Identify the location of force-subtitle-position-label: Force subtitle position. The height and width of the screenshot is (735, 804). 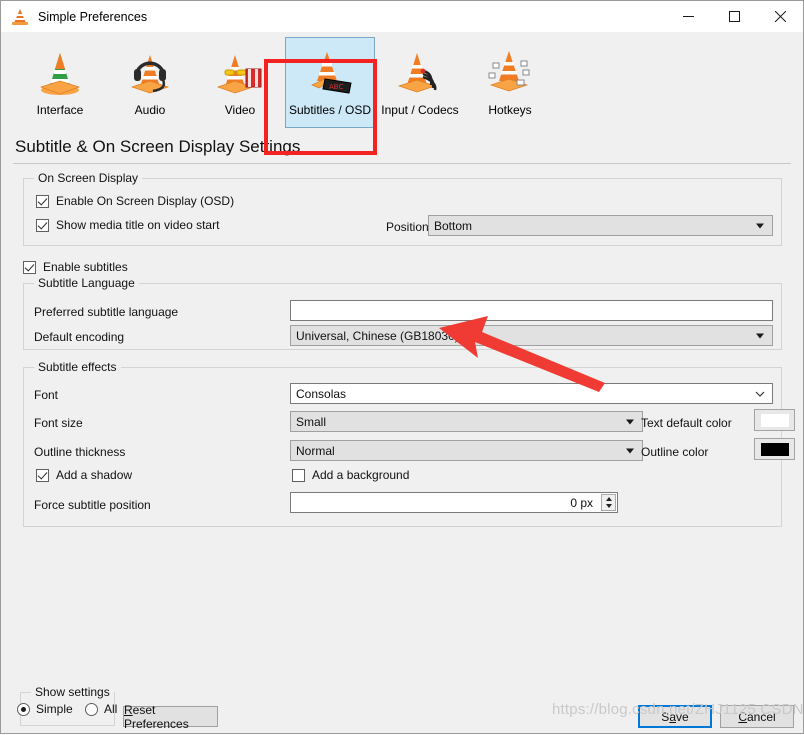
(92, 505).